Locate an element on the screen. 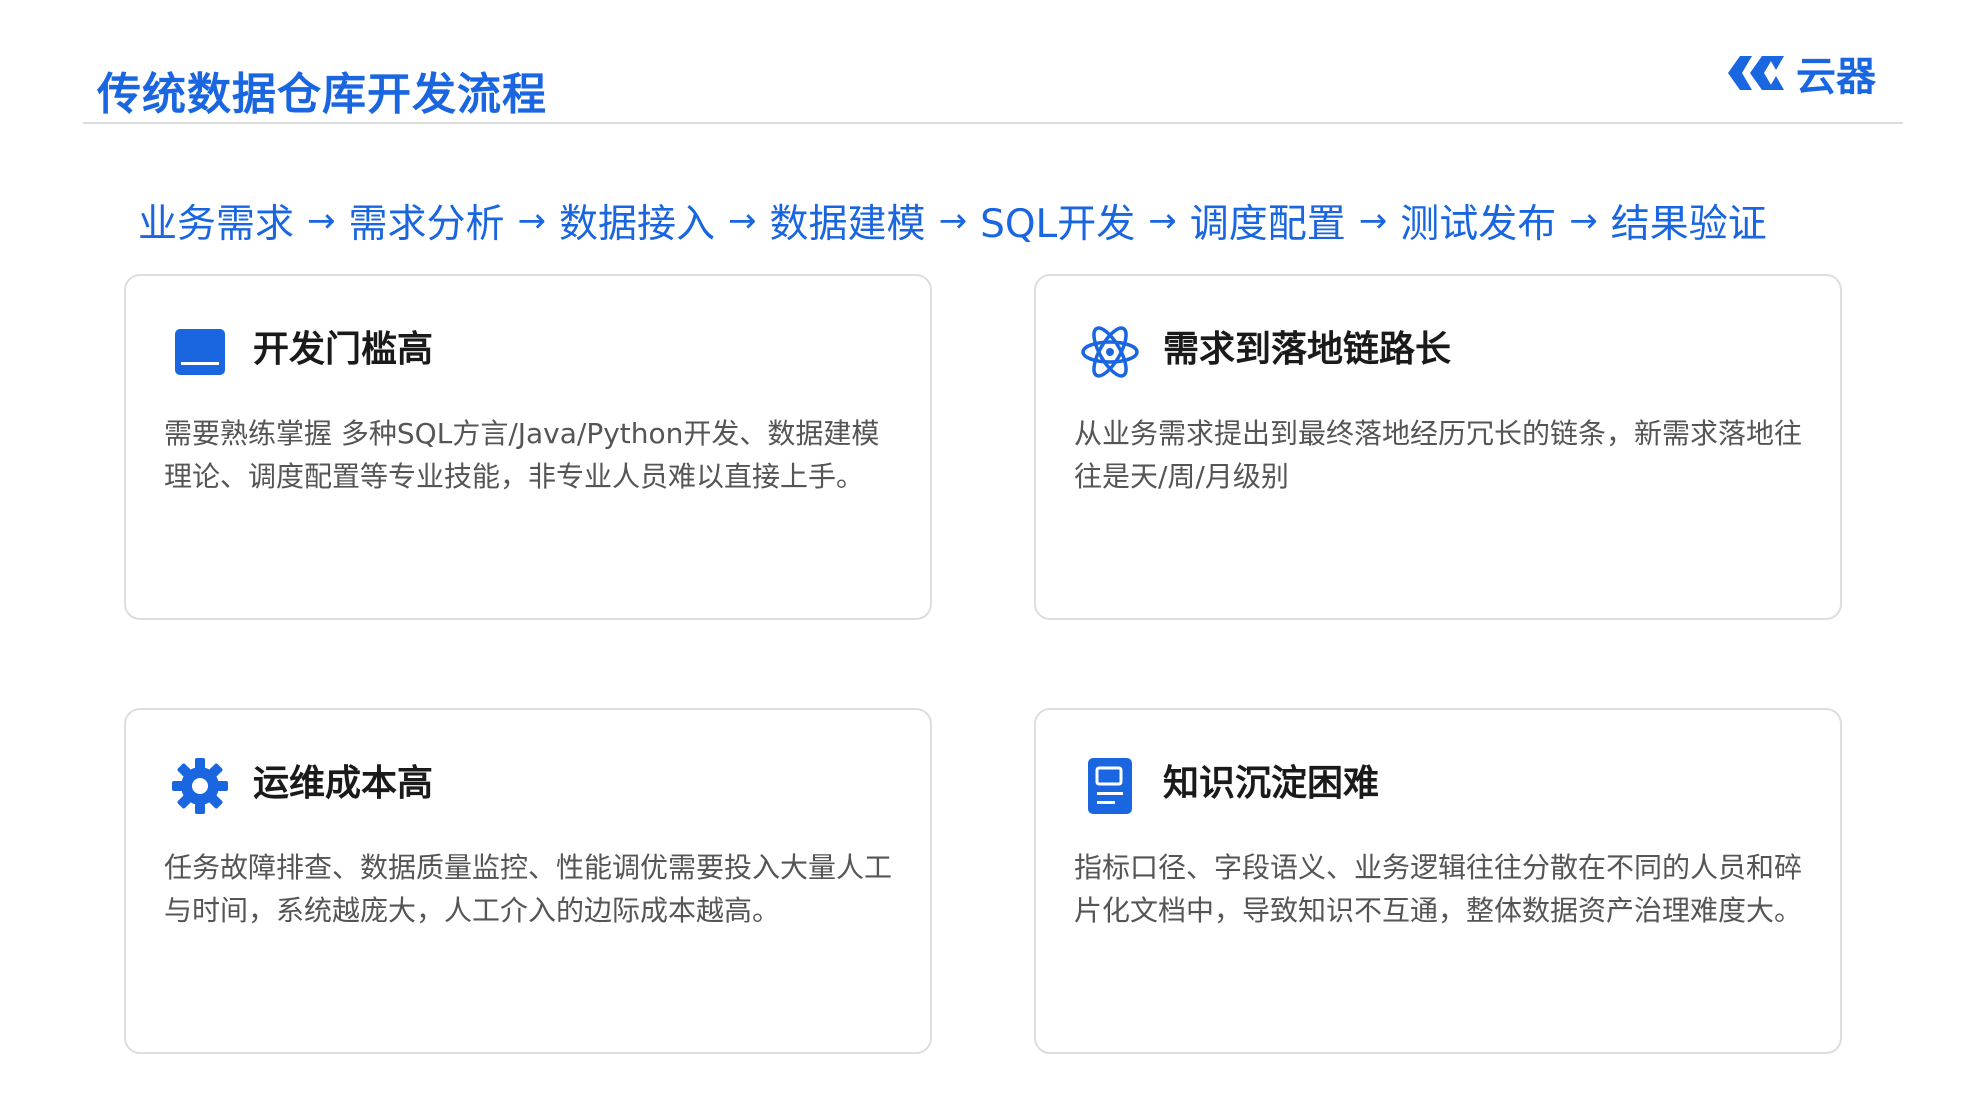 This screenshot has height=1114, width=1980. flow-step: 测试发布 is located at coordinates (1478, 224).